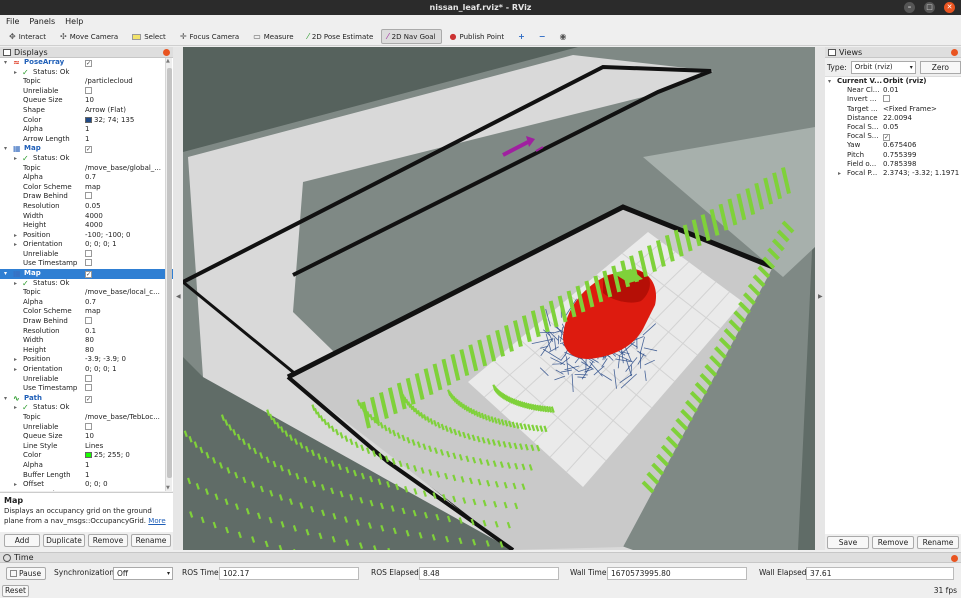  Describe the element at coordinates (94, 490) in the screenshot. I see `property-value: None` at that location.